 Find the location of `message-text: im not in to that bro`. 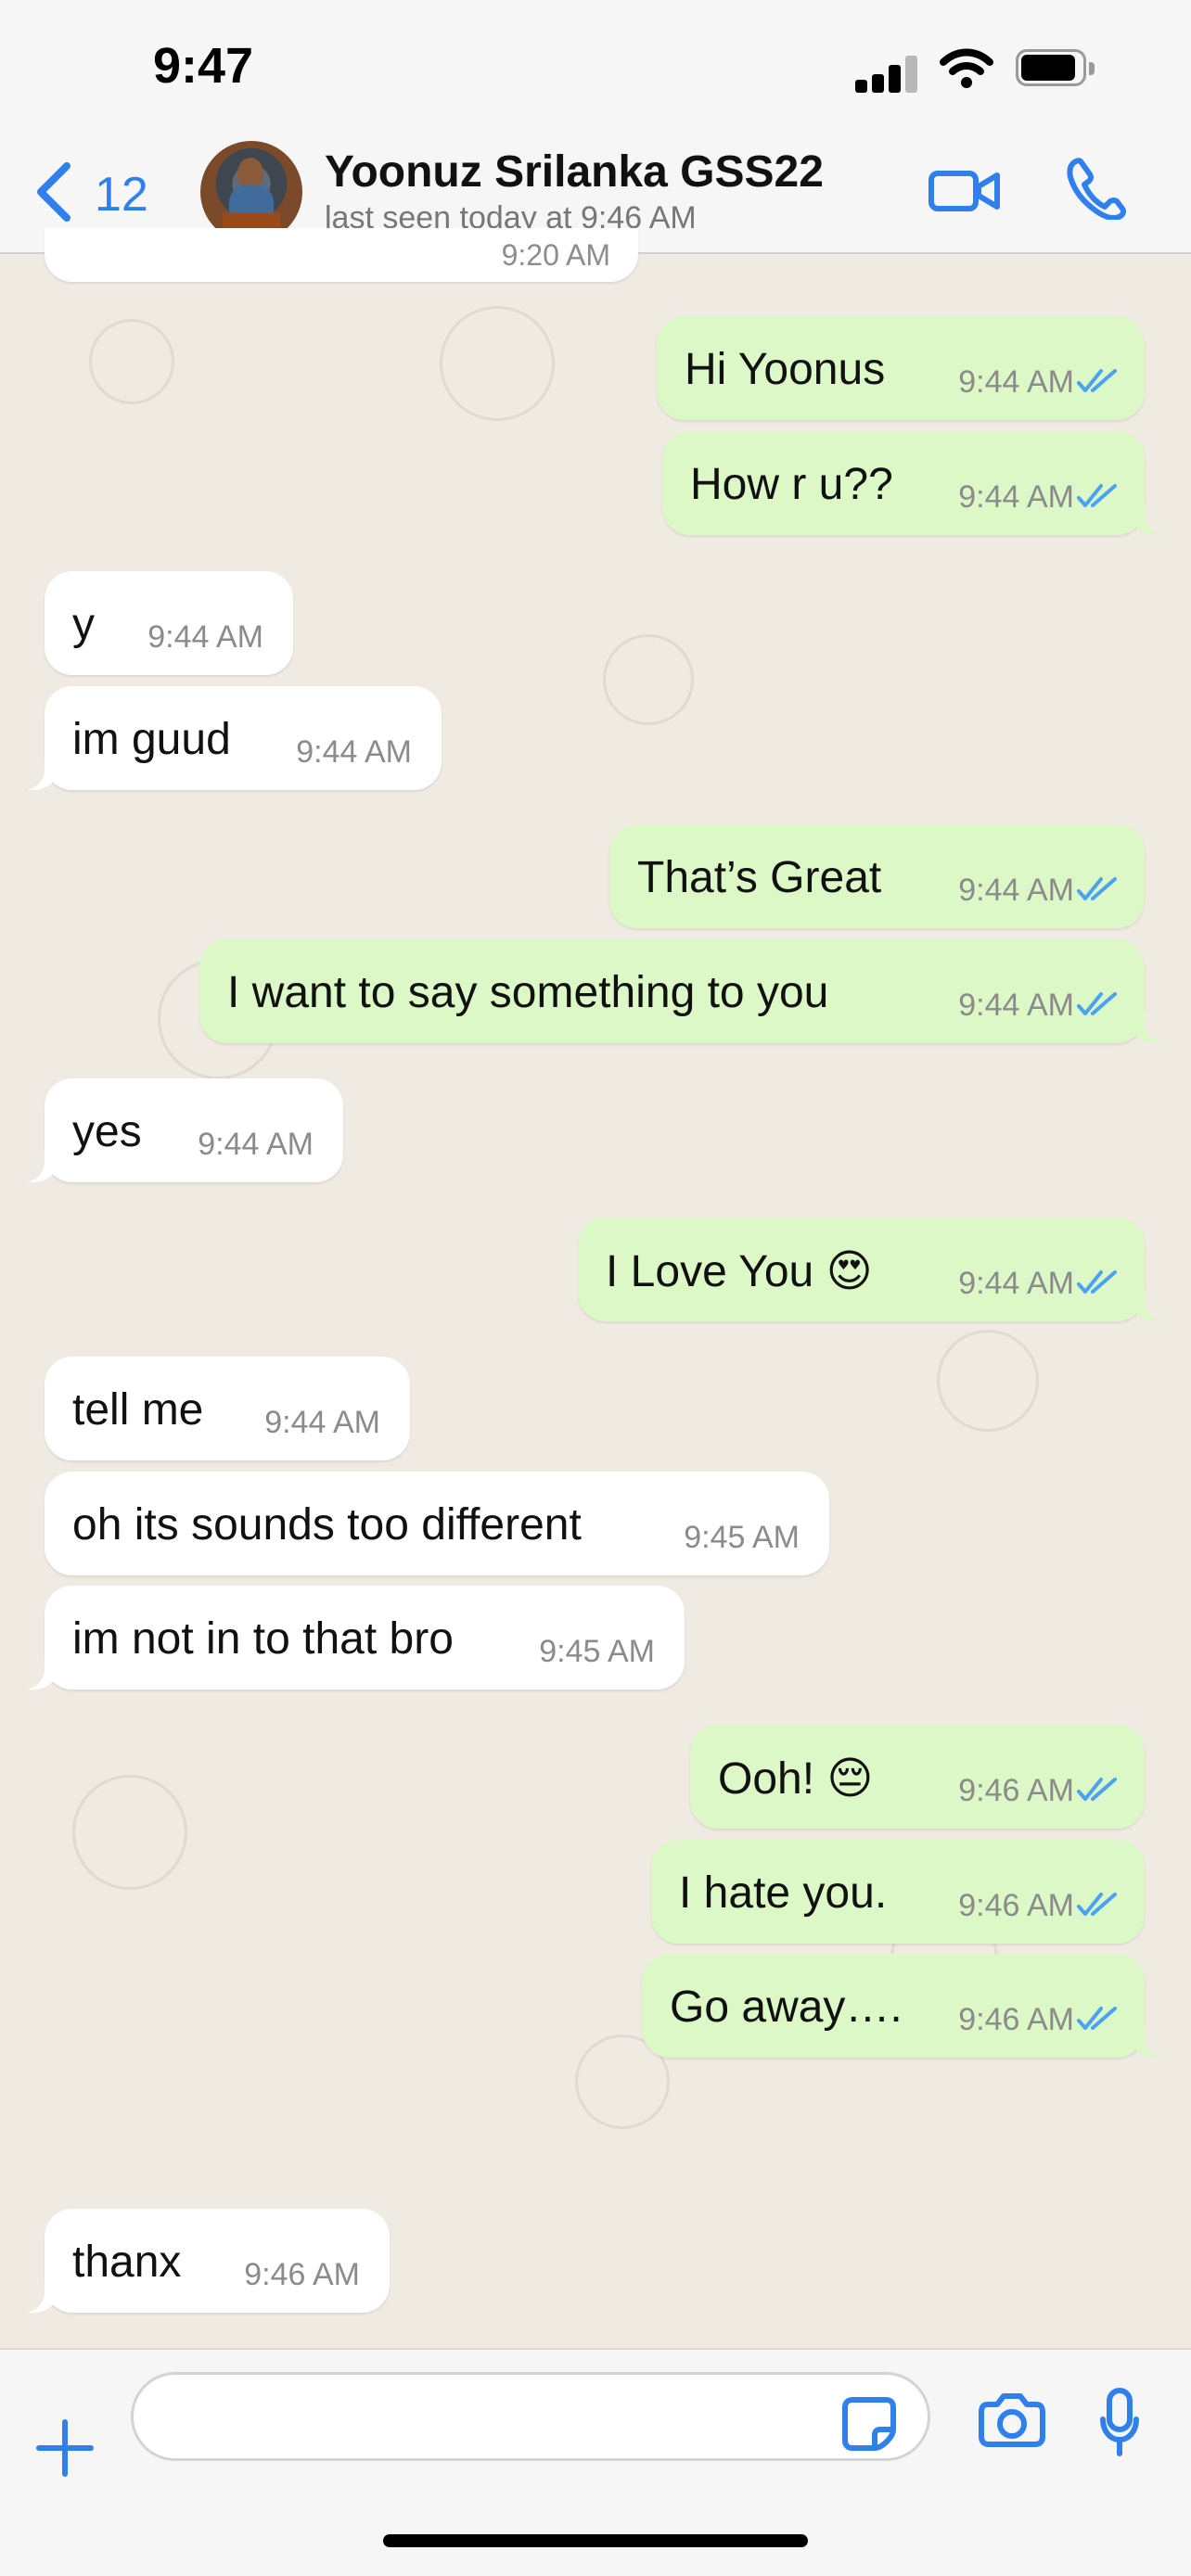

message-text: im not in to that bro is located at coordinates (263, 1639).